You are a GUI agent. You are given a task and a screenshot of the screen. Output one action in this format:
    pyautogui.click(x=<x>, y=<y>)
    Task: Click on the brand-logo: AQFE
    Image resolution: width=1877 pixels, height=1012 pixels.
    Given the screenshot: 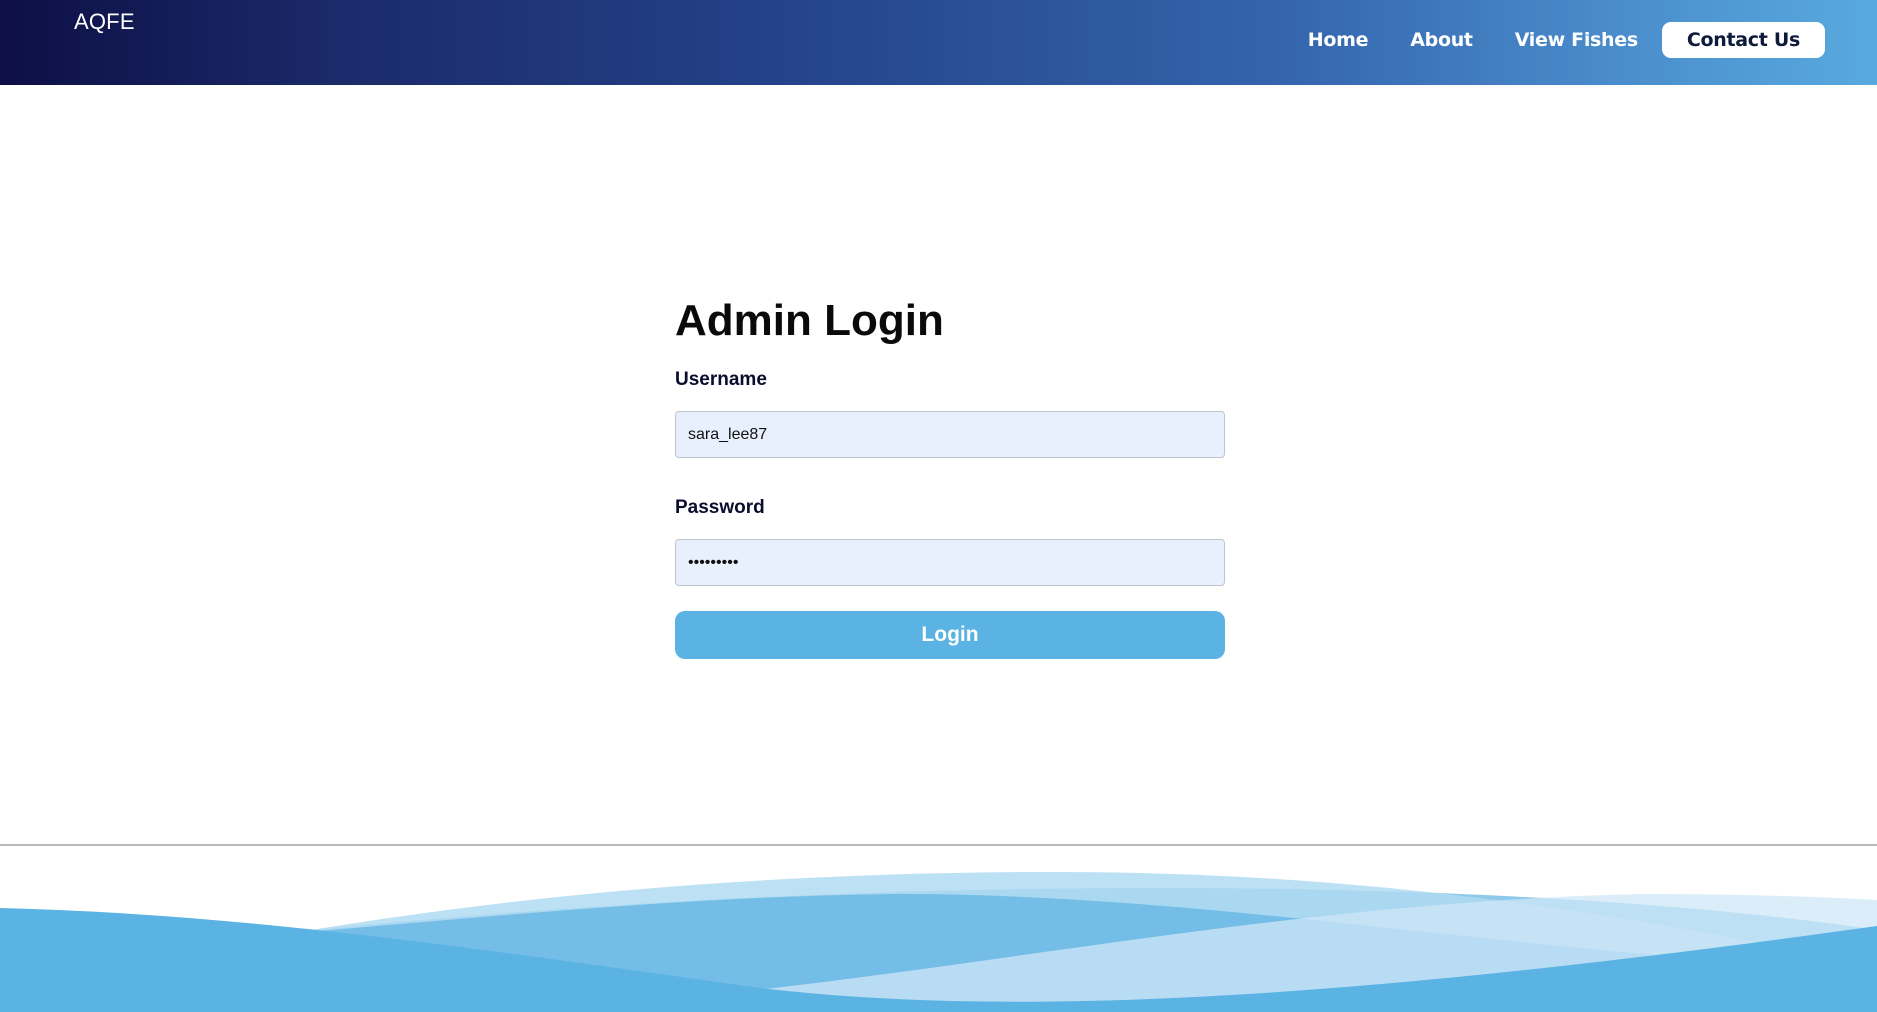 What is the action you would take?
    pyautogui.click(x=104, y=22)
    